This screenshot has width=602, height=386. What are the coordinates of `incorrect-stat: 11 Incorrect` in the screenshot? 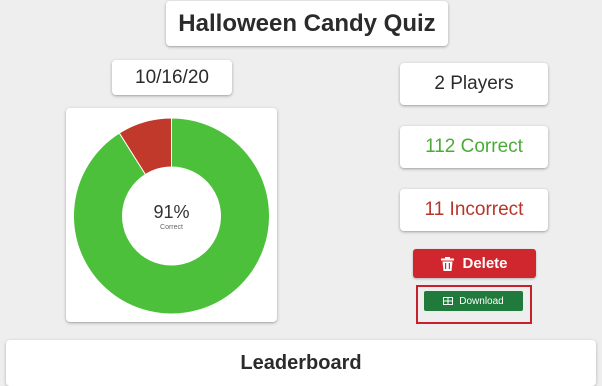 It's located at (474, 210).